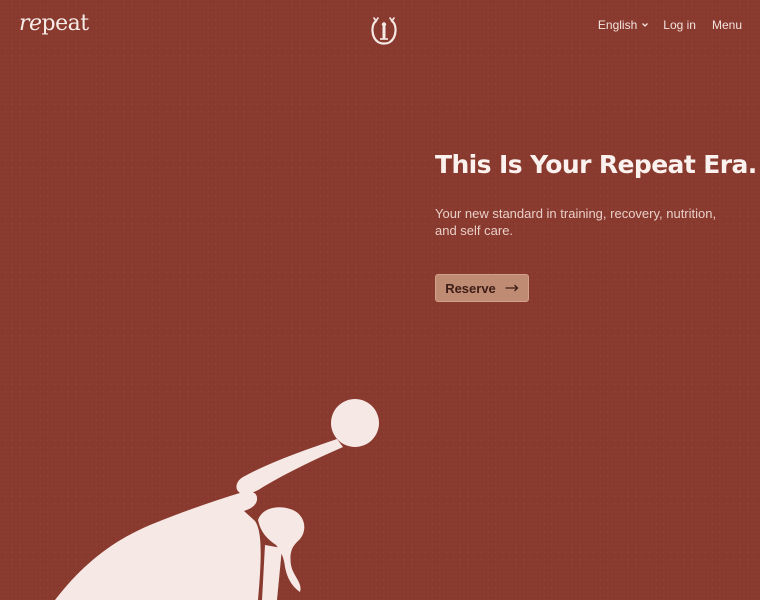  Describe the element at coordinates (727, 25) in the screenshot. I see `menu-button: Menu` at that location.